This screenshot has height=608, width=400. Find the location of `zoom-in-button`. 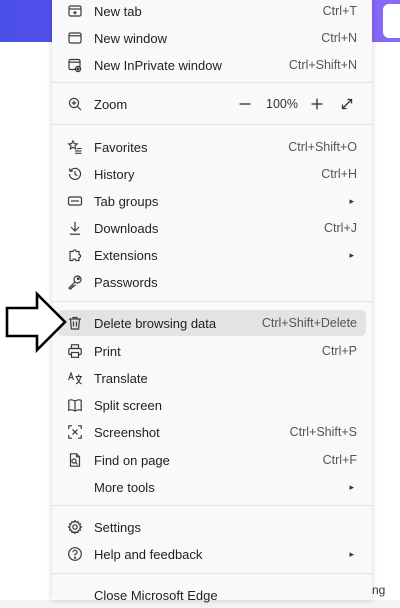

zoom-in-button is located at coordinates (317, 104).